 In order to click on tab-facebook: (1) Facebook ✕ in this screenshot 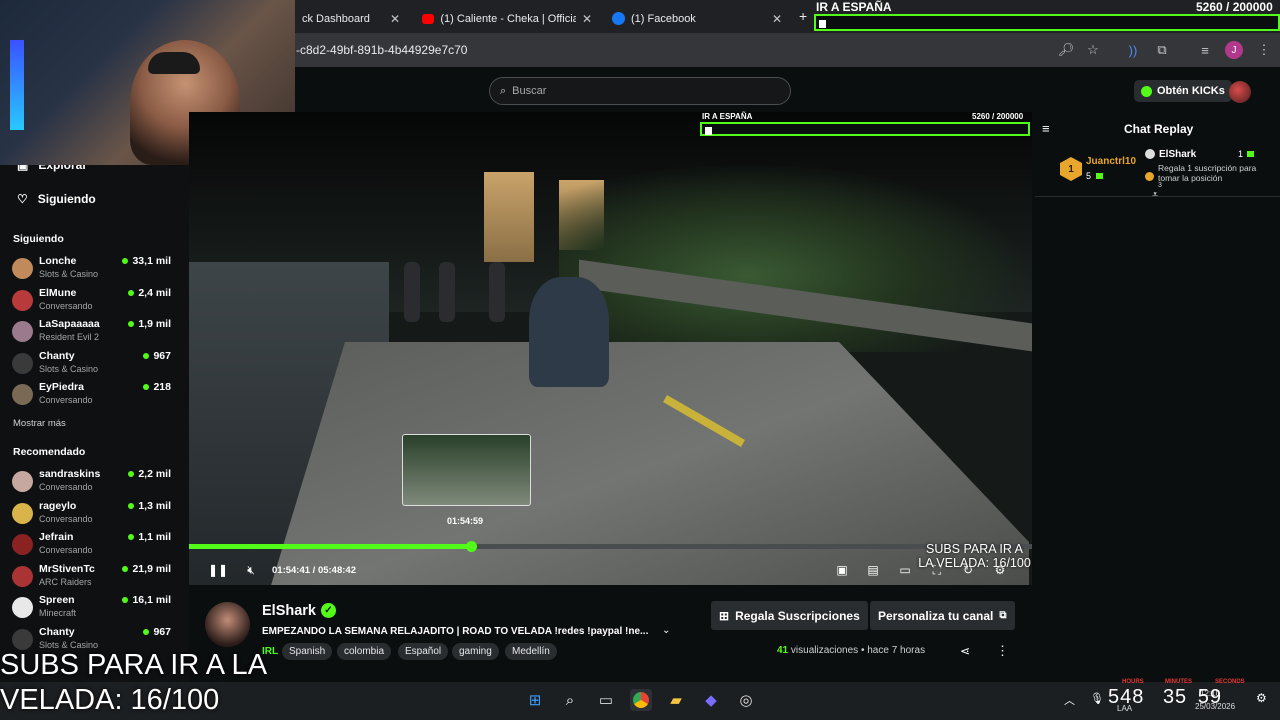, I will do `click(697, 18)`.